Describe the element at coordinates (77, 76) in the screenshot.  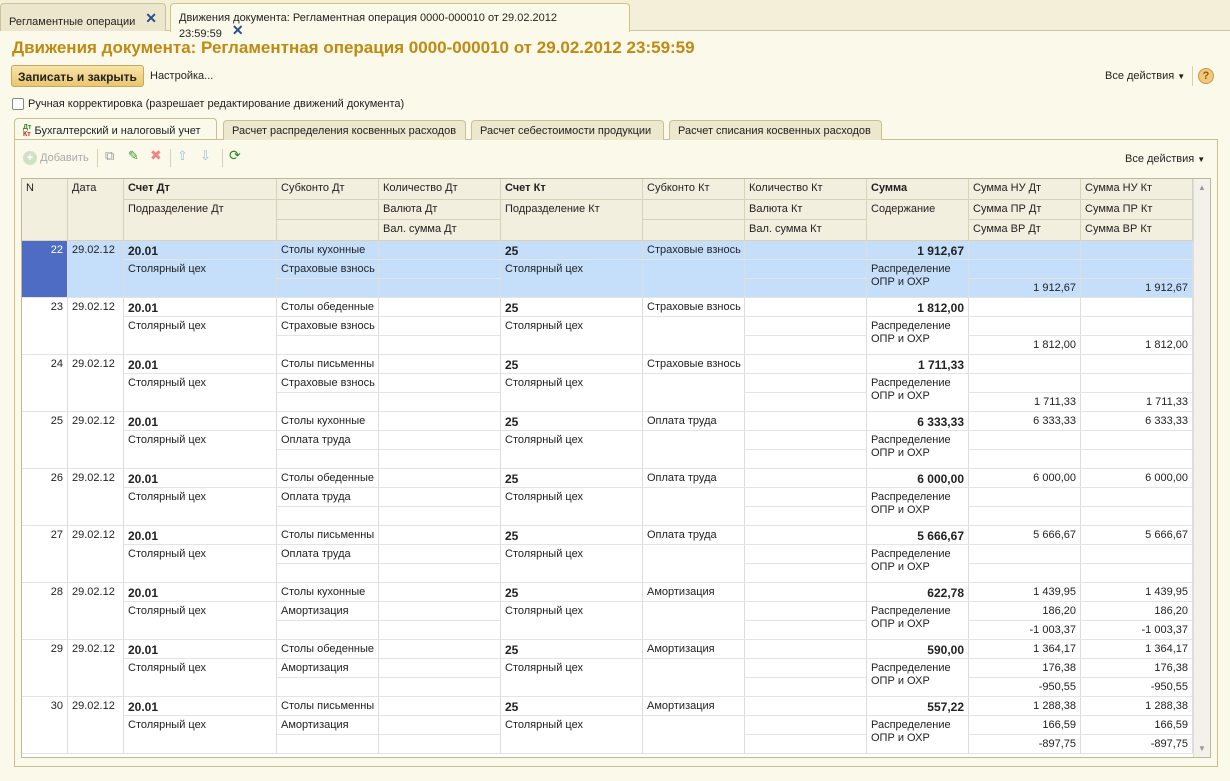
I see `save-and-close-button: Записать и закрыть` at that location.